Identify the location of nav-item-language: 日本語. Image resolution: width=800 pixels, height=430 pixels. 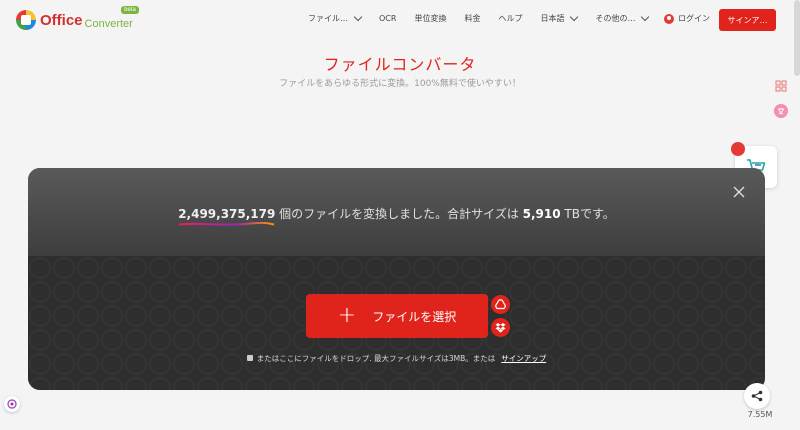
(559, 18).